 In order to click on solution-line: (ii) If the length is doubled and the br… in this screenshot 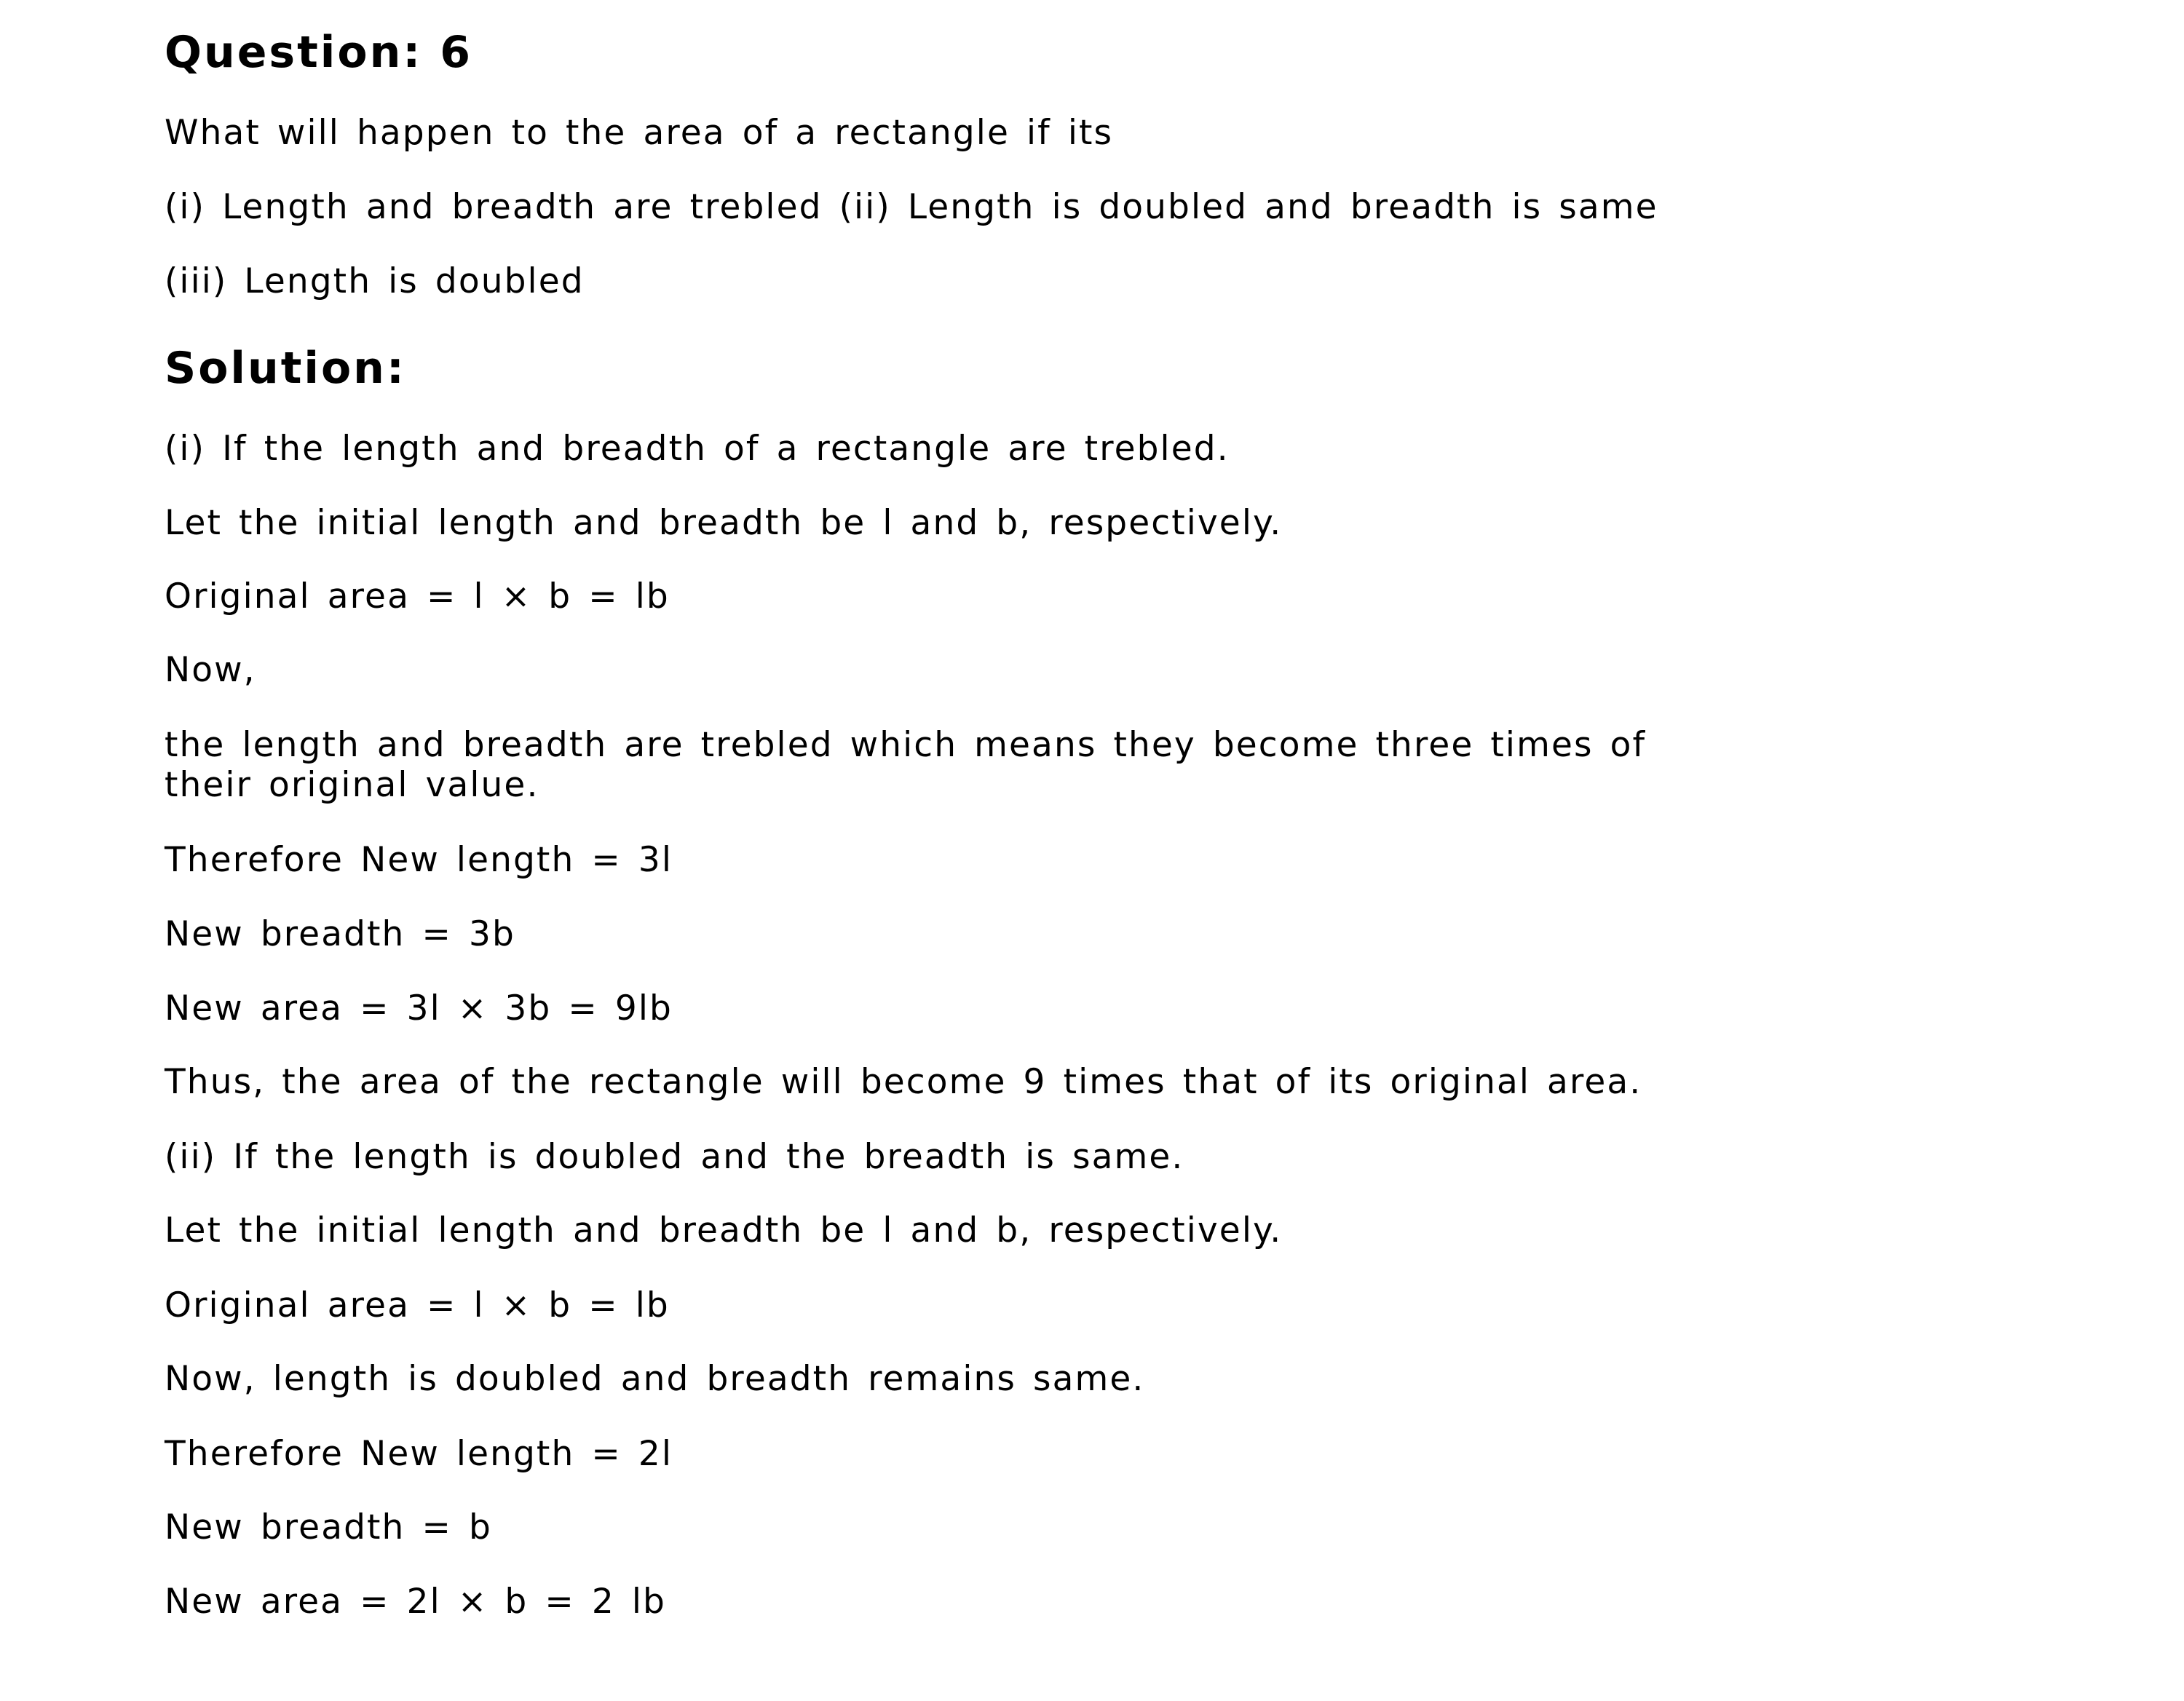, I will do `click(674, 1157)`.